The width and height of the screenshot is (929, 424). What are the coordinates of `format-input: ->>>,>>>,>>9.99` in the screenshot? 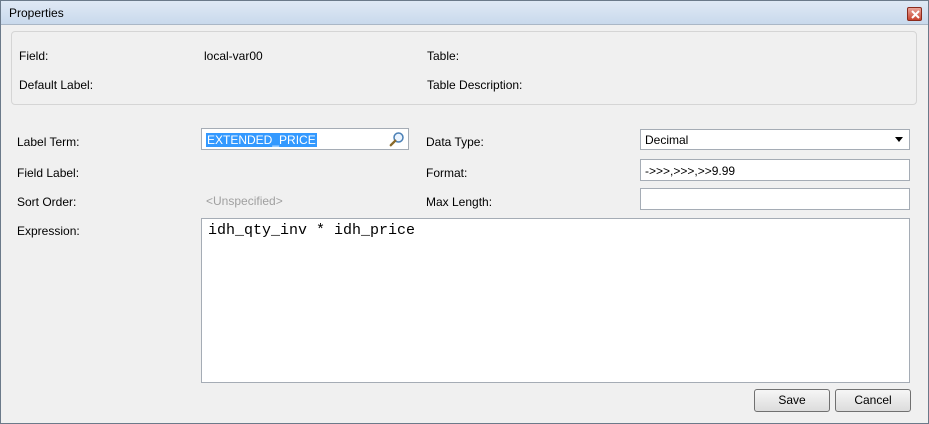 It's located at (775, 170).